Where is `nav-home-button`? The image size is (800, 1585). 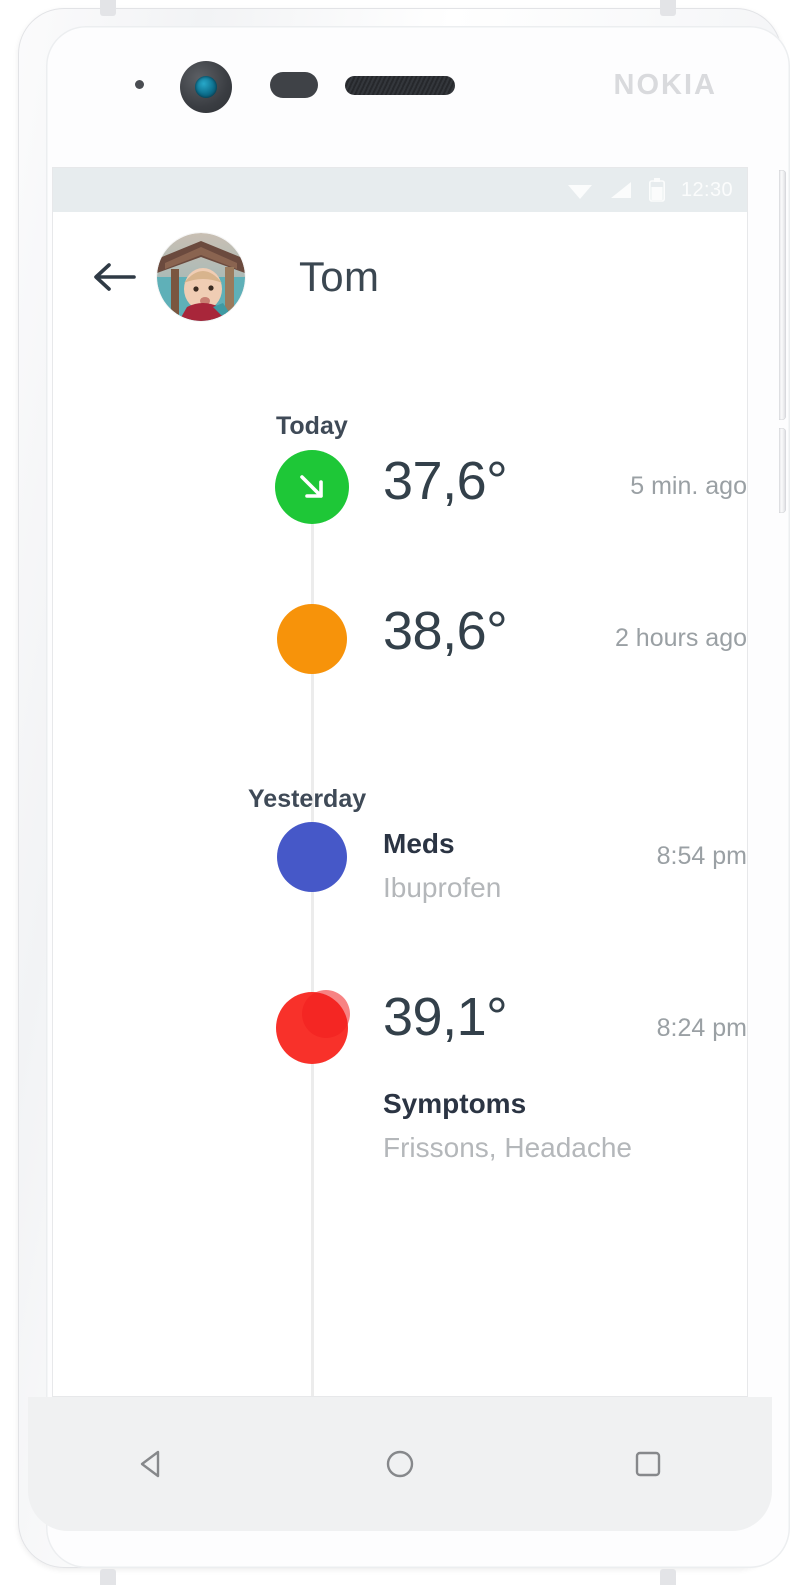 nav-home-button is located at coordinates (400, 1464).